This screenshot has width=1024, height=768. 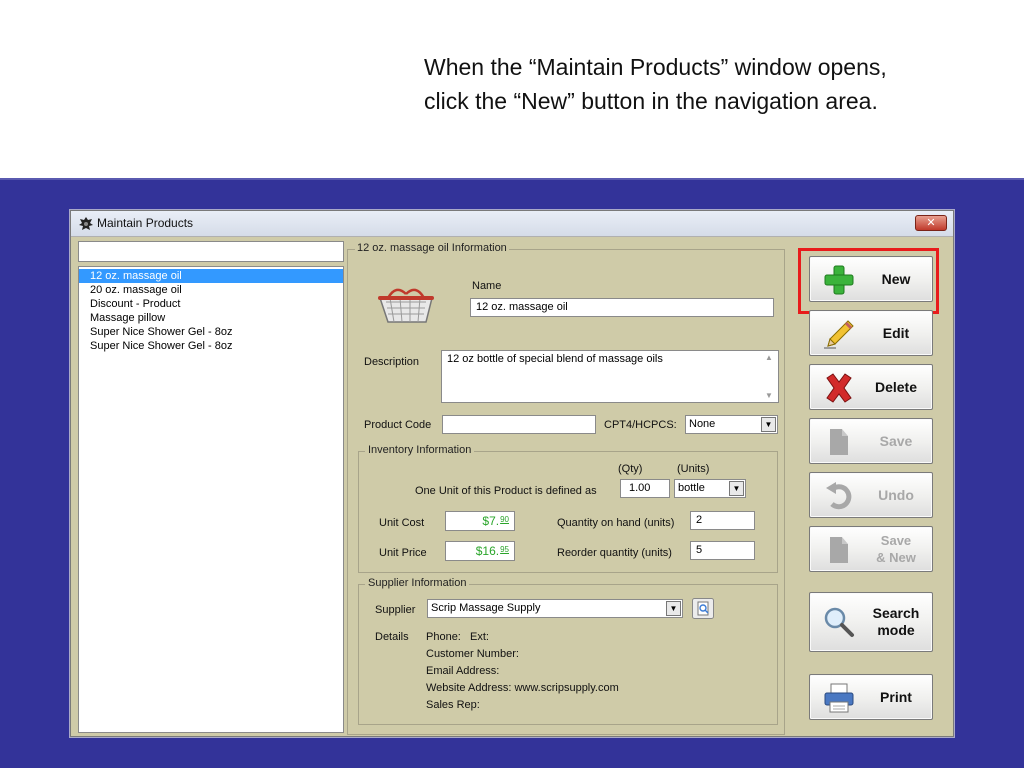 What do you see at coordinates (896, 386) in the screenshot?
I see `delete-label: Delete` at bounding box center [896, 386].